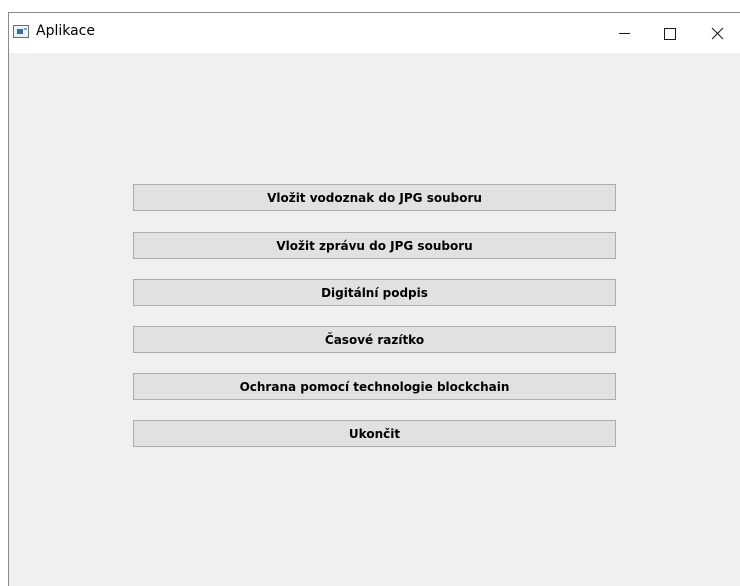 The width and height of the screenshot is (740, 586). What do you see at coordinates (374, 386) in the screenshot?
I see `blockchain-protection-button: Ochrana pomocí technologie blockchain` at bounding box center [374, 386].